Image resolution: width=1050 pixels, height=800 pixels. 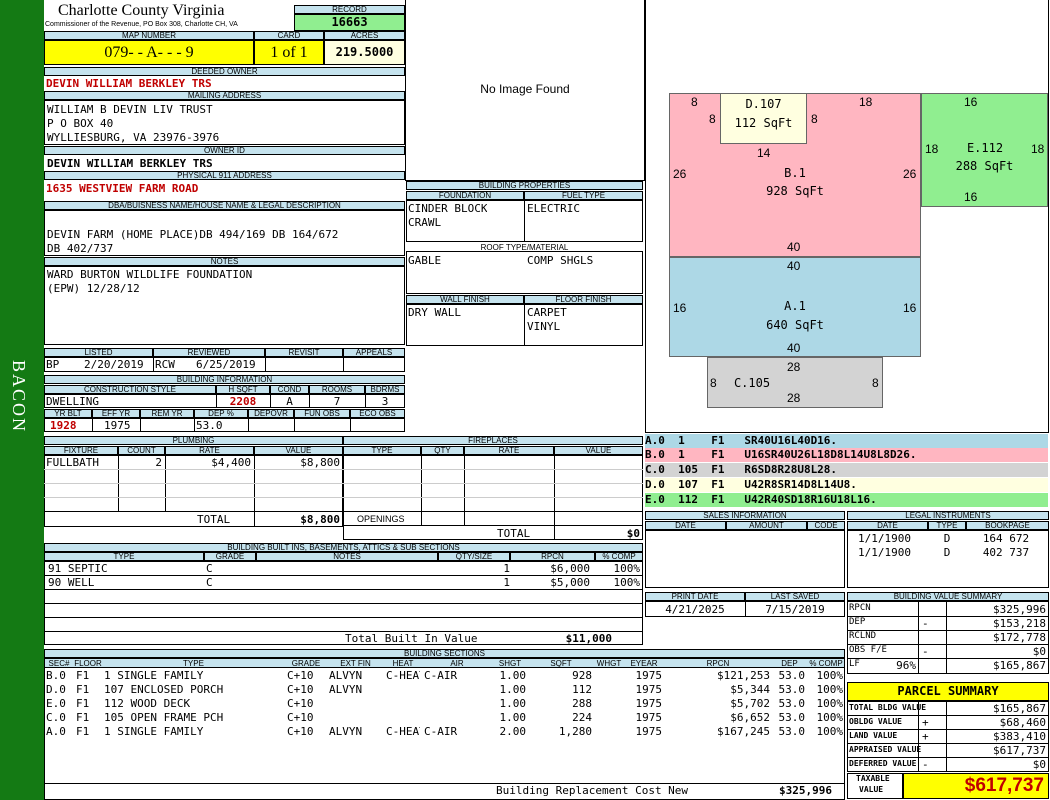 What do you see at coordinates (322, 413) in the screenshot?
I see `fun-obs-header: FUN OBS` at bounding box center [322, 413].